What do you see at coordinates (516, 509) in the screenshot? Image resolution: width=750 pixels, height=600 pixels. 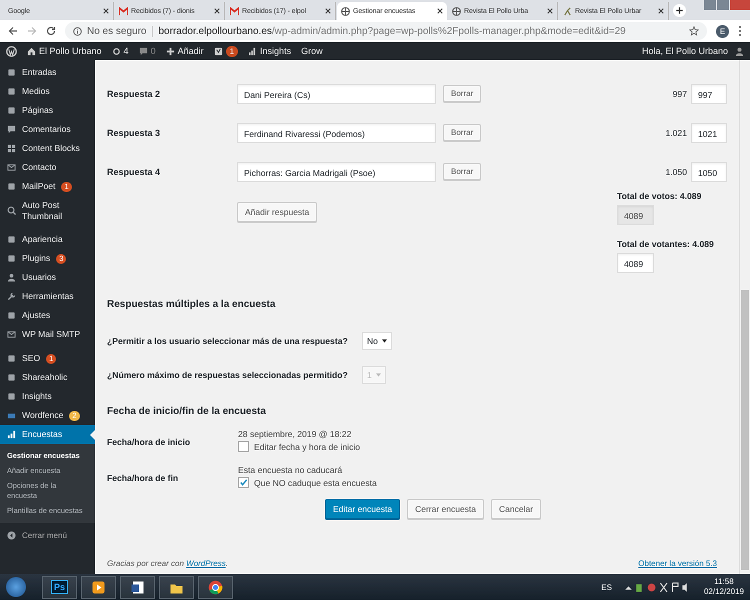 I see `action-button: Cancelar` at bounding box center [516, 509].